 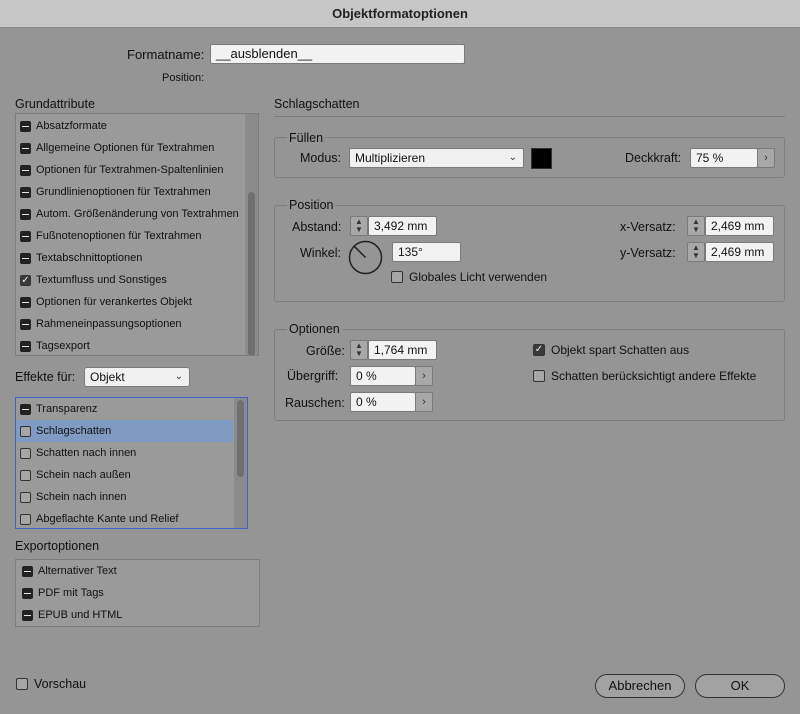 What do you see at coordinates (426, 252) in the screenshot?
I see `winkel-input: 135°` at bounding box center [426, 252].